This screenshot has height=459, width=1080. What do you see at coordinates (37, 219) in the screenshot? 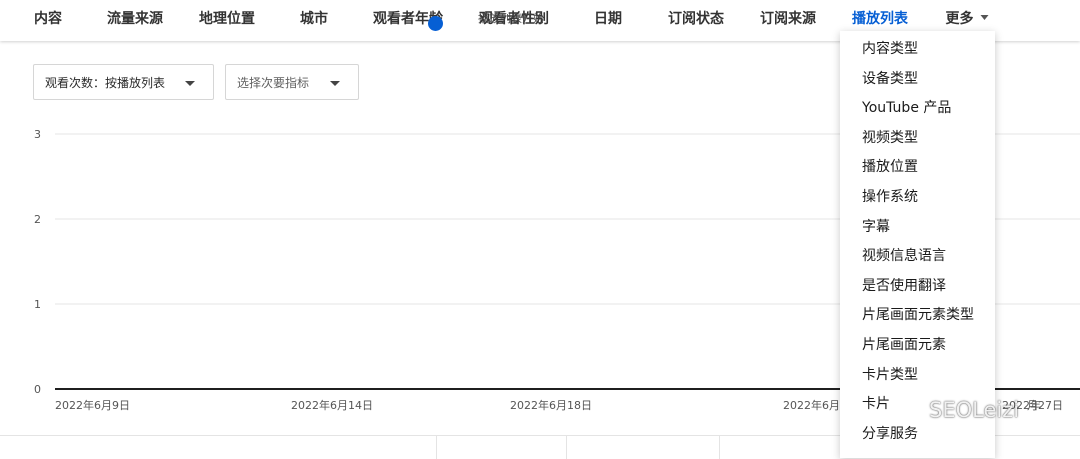
I see `y-tick-label: 2` at bounding box center [37, 219].